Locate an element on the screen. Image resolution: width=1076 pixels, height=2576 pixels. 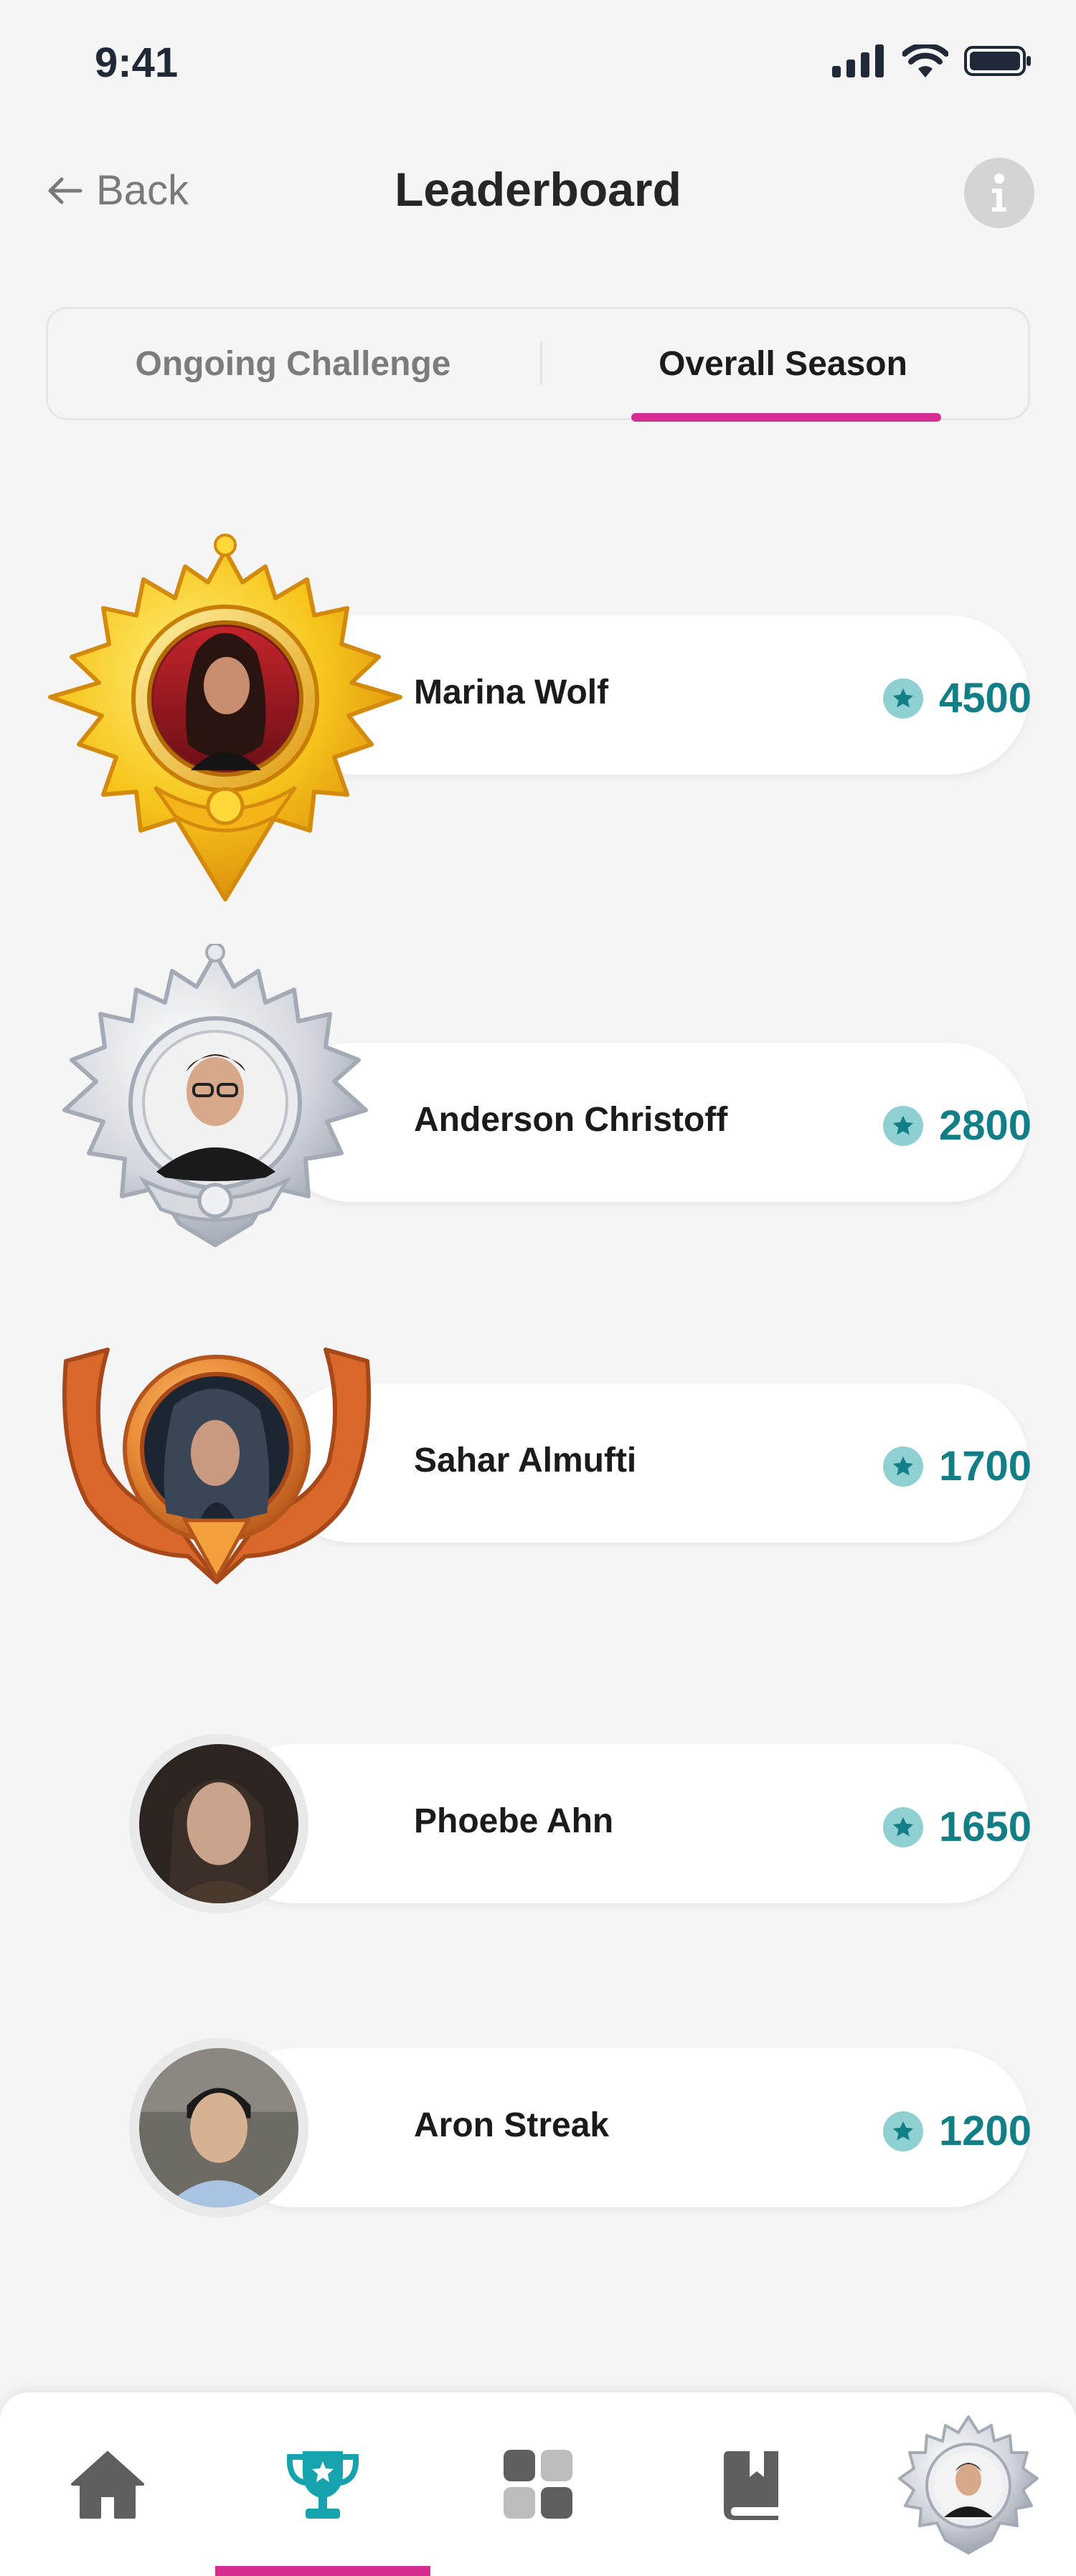
player-name: Marina Wolf is located at coordinates (511, 692).